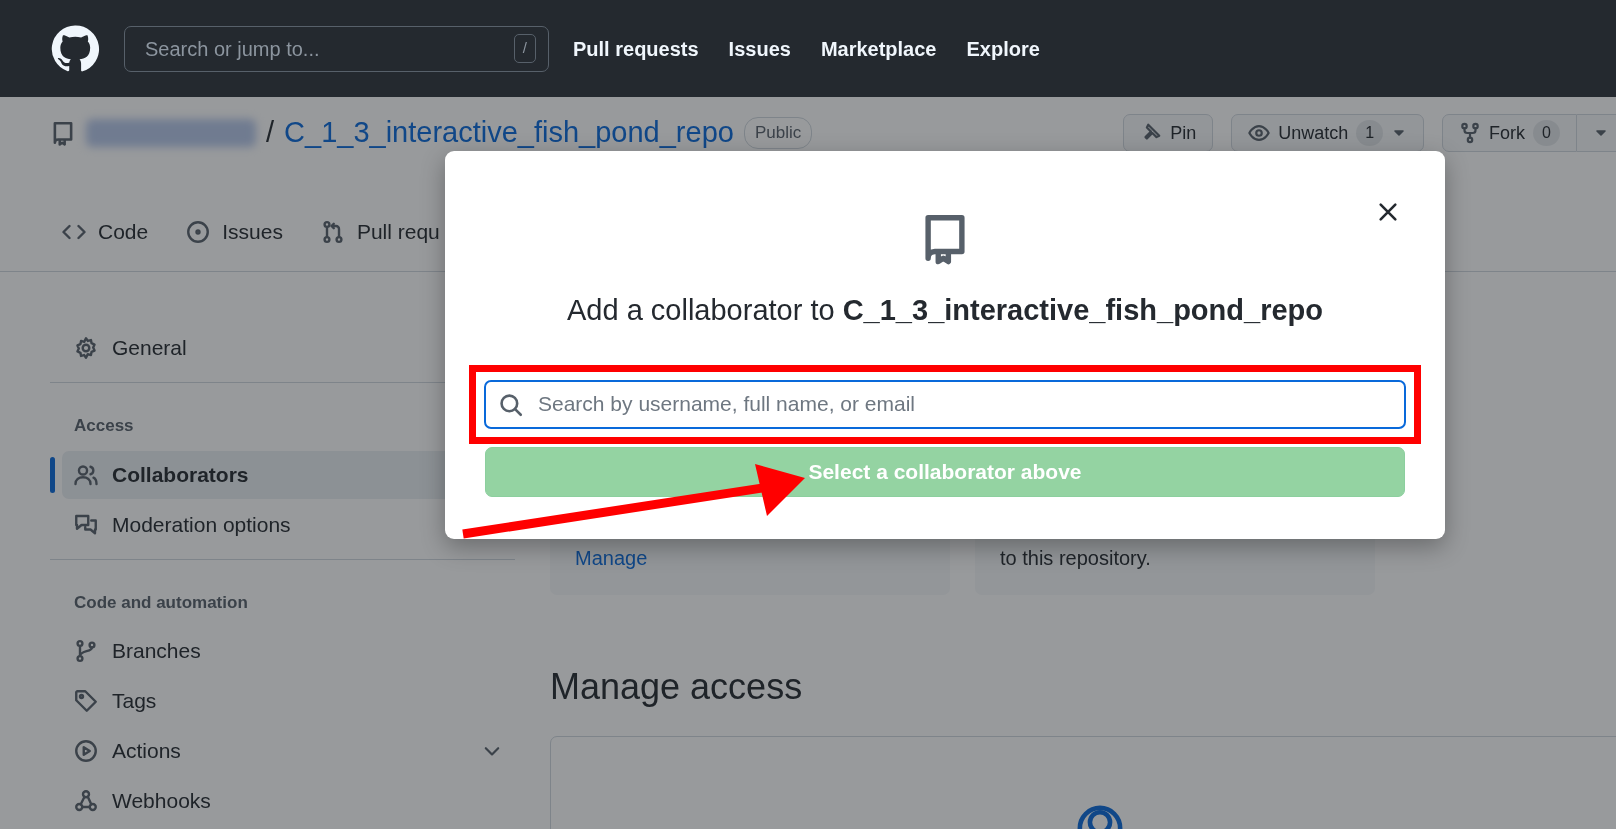 The width and height of the screenshot is (1616, 829). Describe the element at coordinates (336, 48) in the screenshot. I see `search-field: Search or jump to... /` at that location.